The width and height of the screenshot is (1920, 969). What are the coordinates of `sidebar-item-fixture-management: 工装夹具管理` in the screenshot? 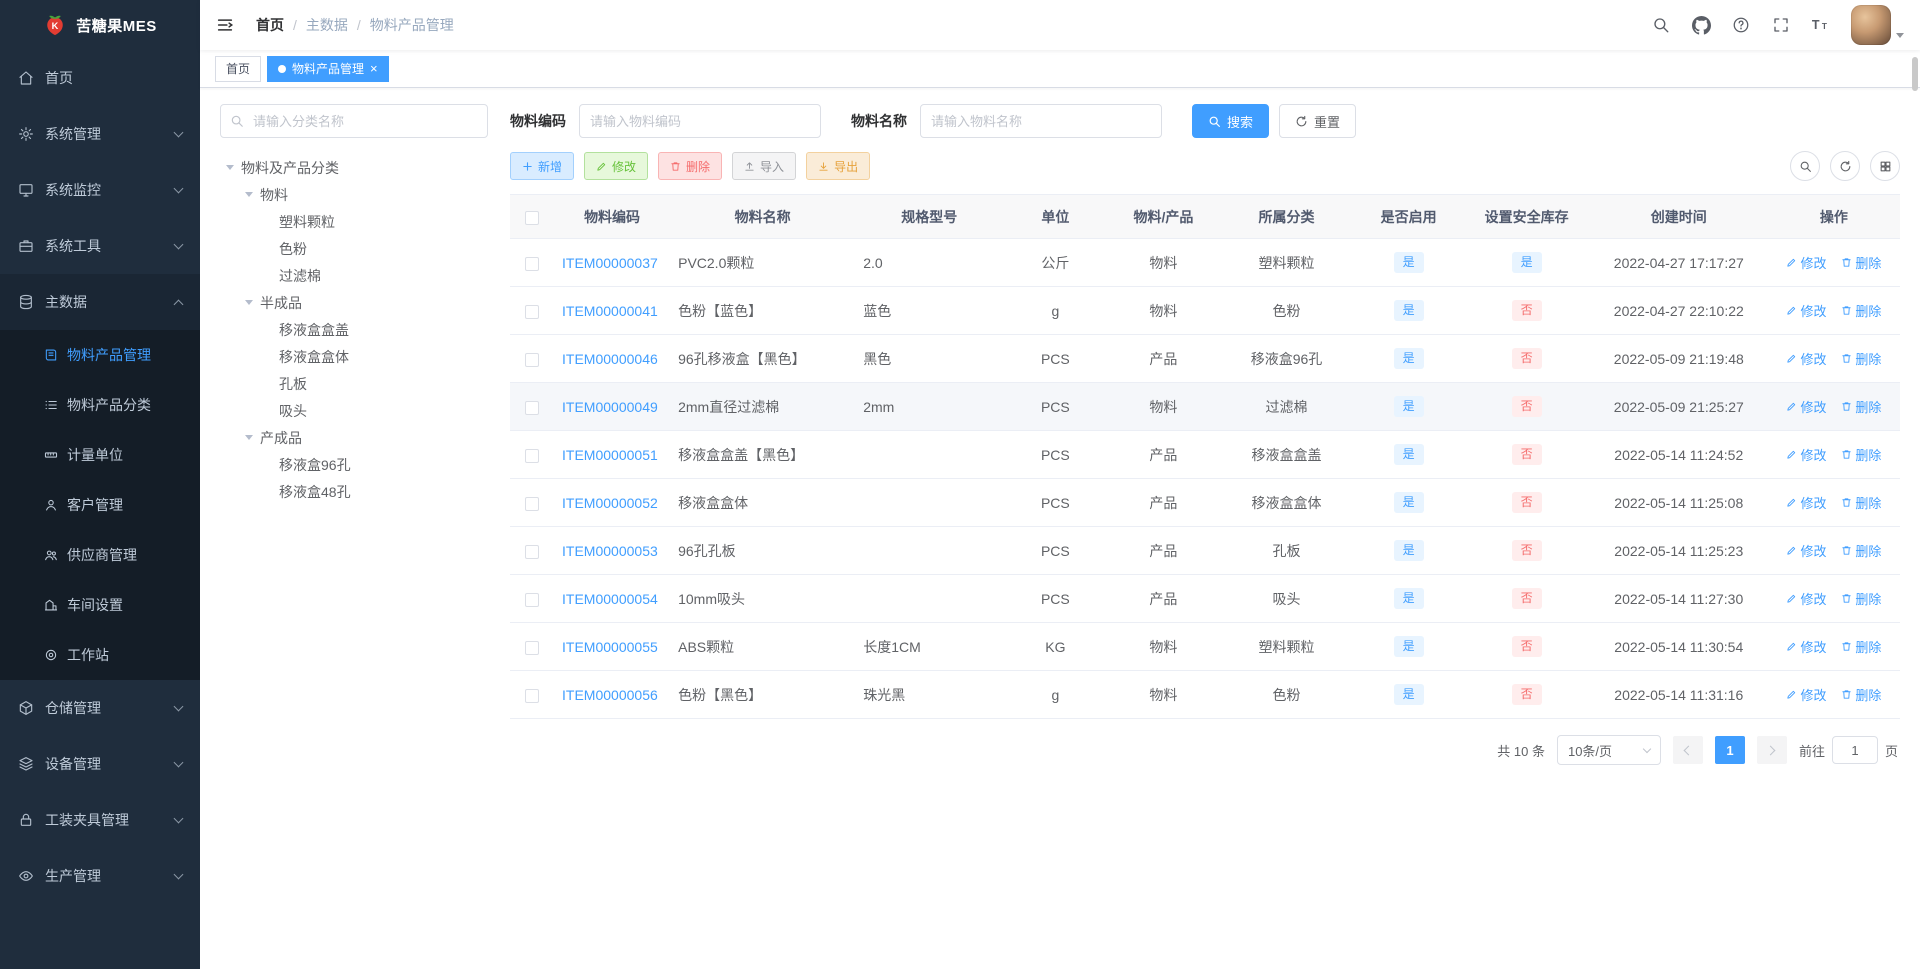 It's located at (100, 820).